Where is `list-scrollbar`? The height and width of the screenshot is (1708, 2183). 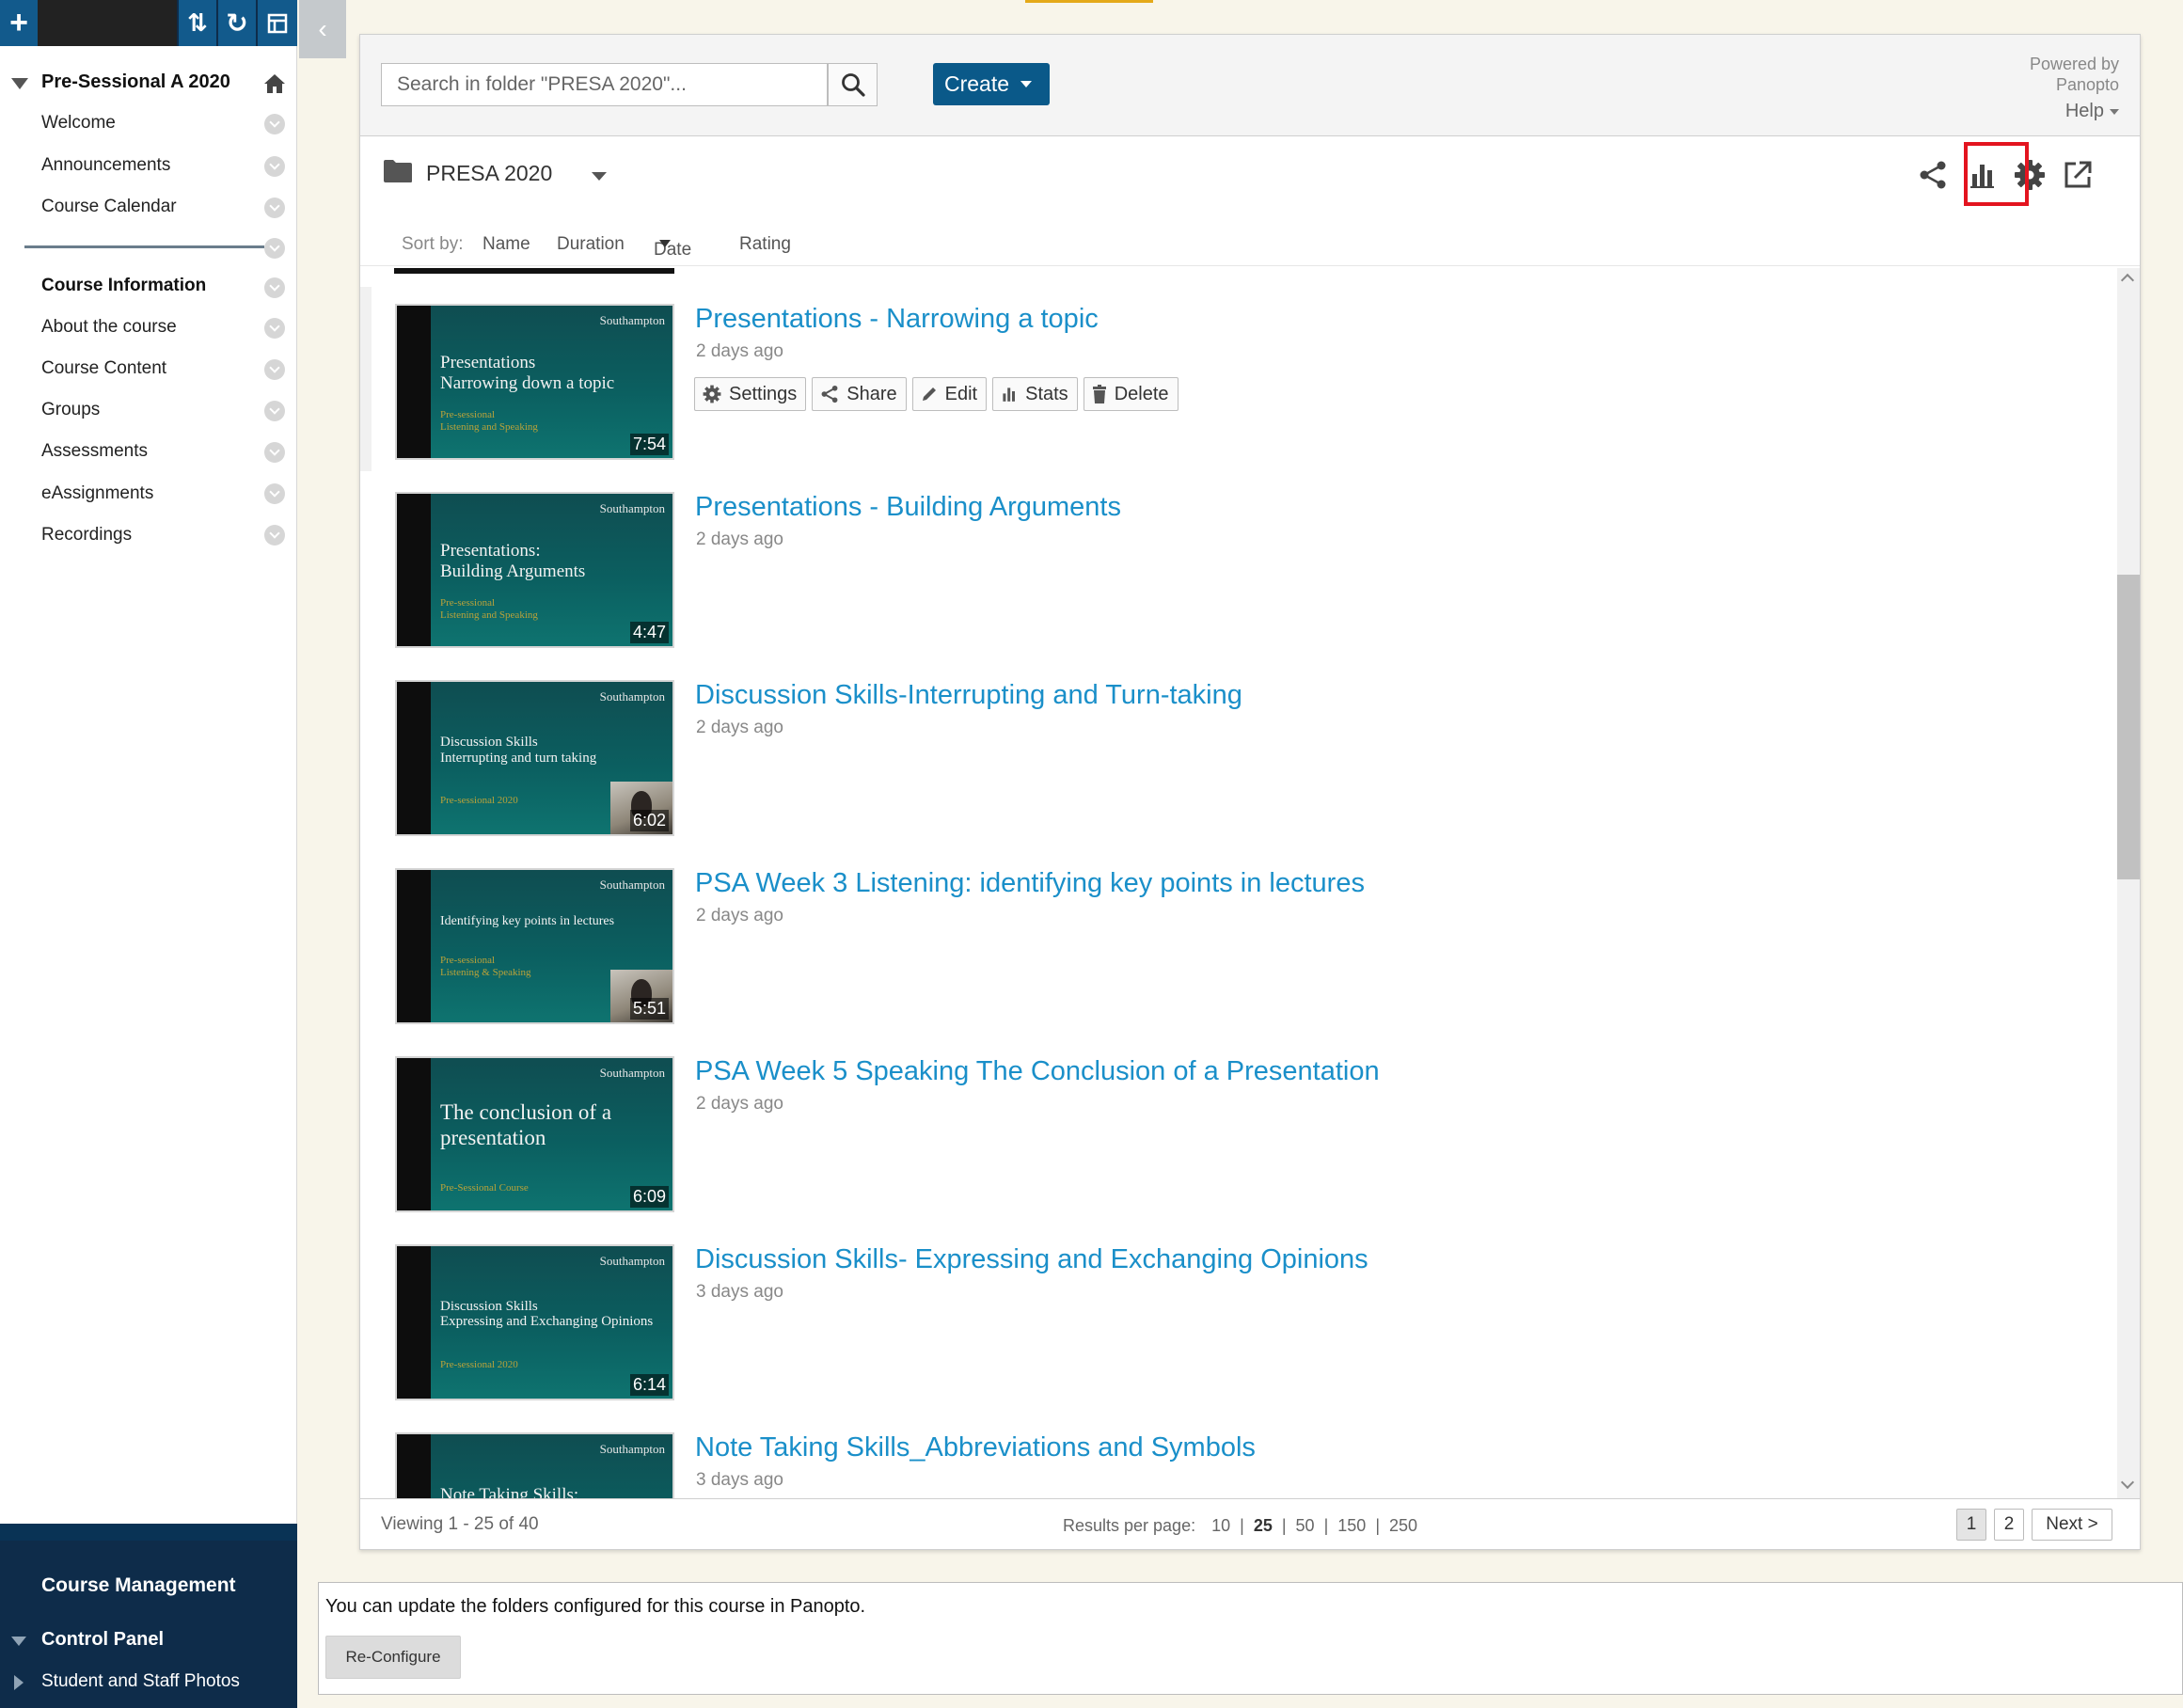 list-scrollbar is located at coordinates (2128, 883).